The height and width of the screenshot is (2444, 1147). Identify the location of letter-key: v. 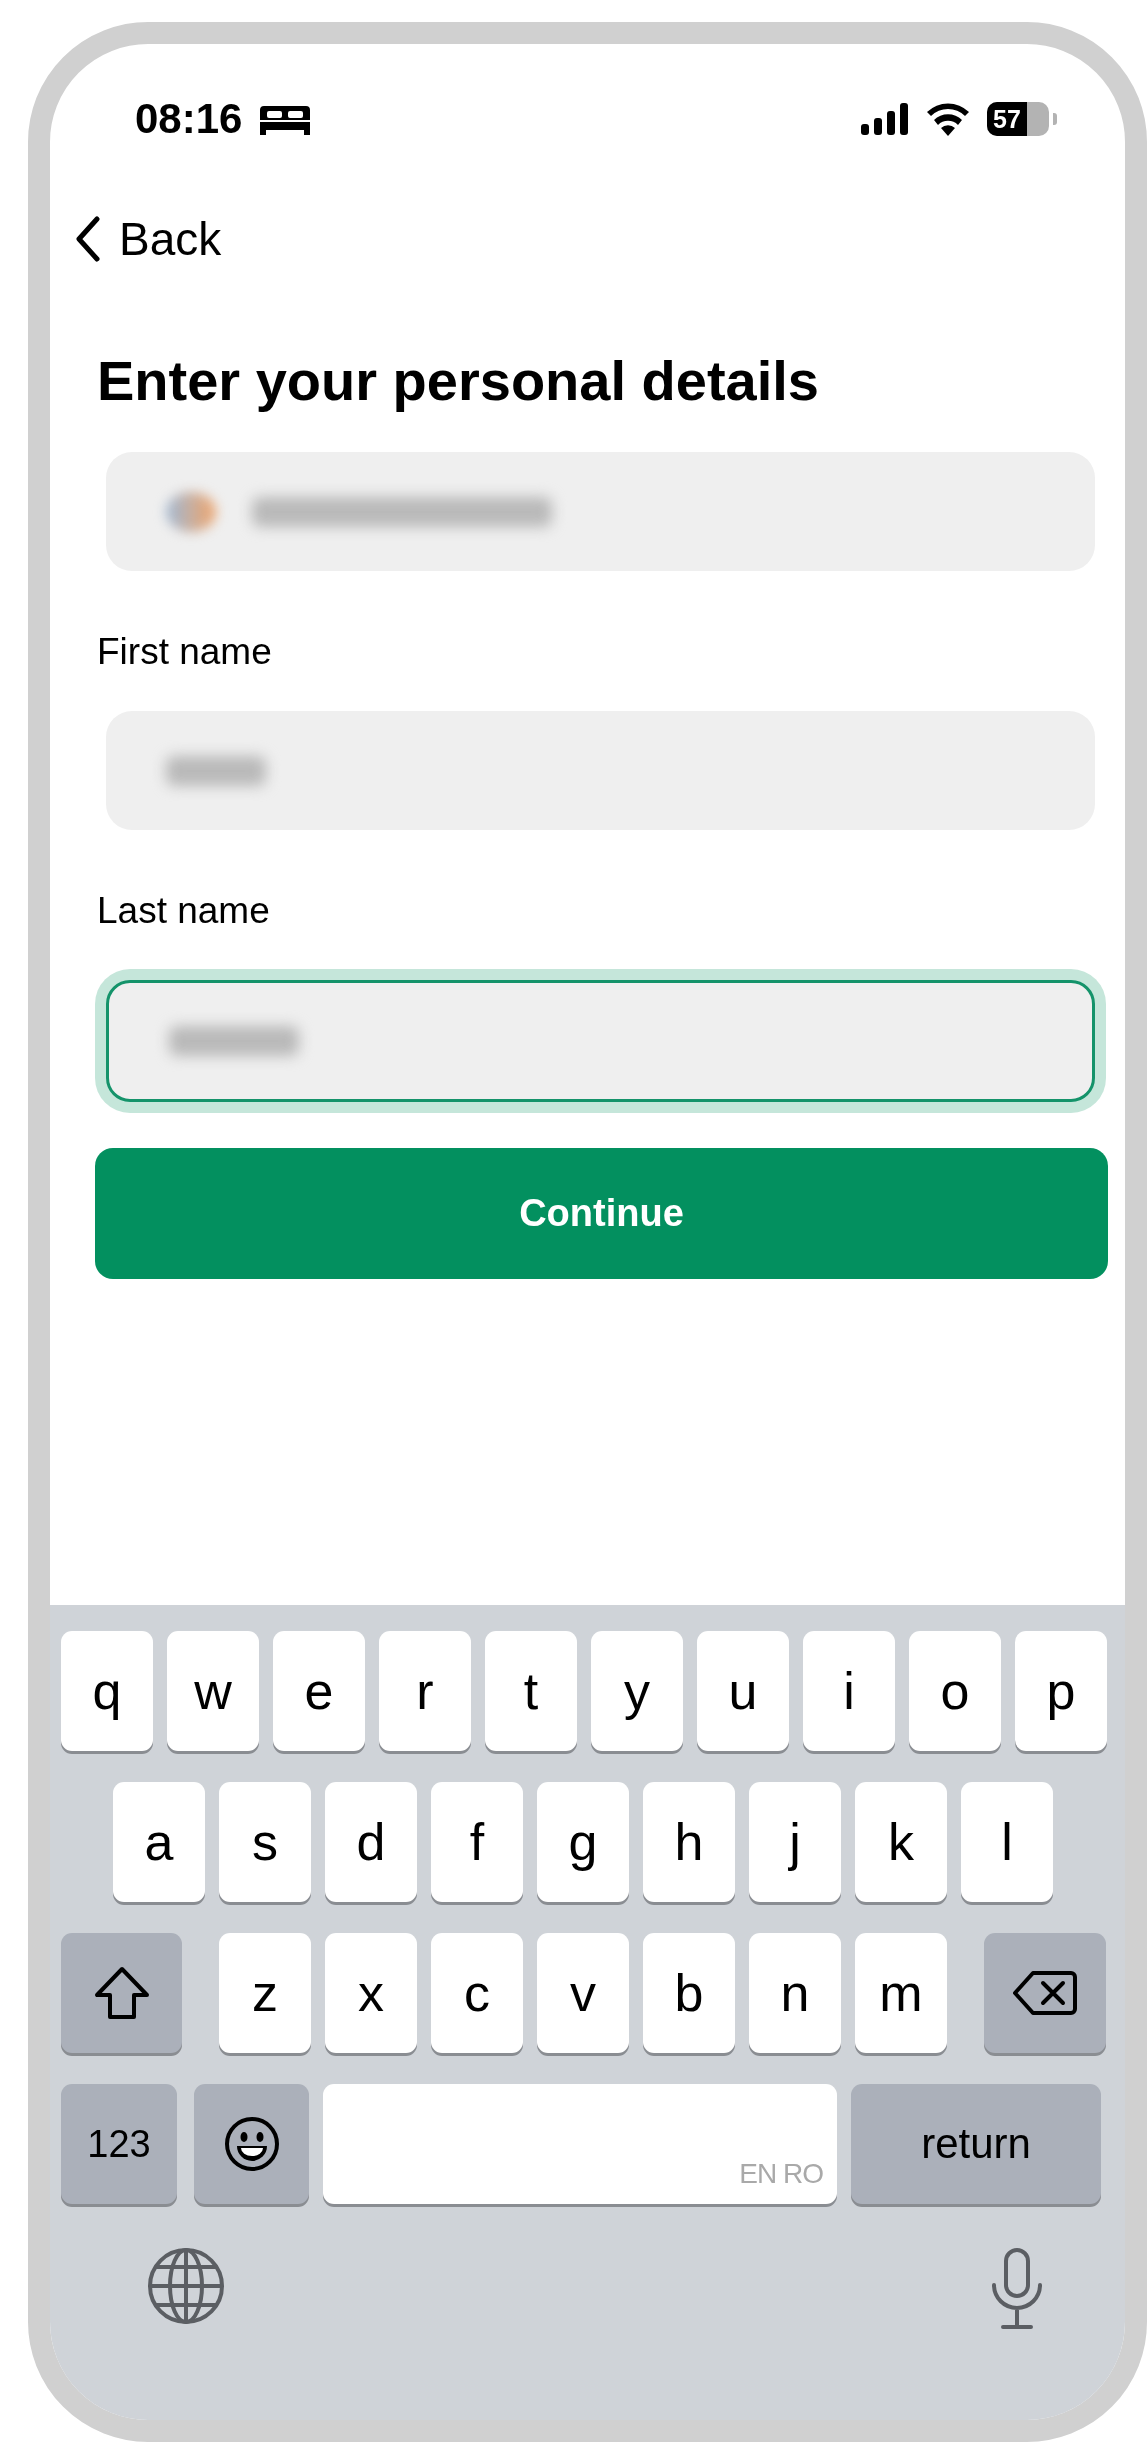
(583, 1993).